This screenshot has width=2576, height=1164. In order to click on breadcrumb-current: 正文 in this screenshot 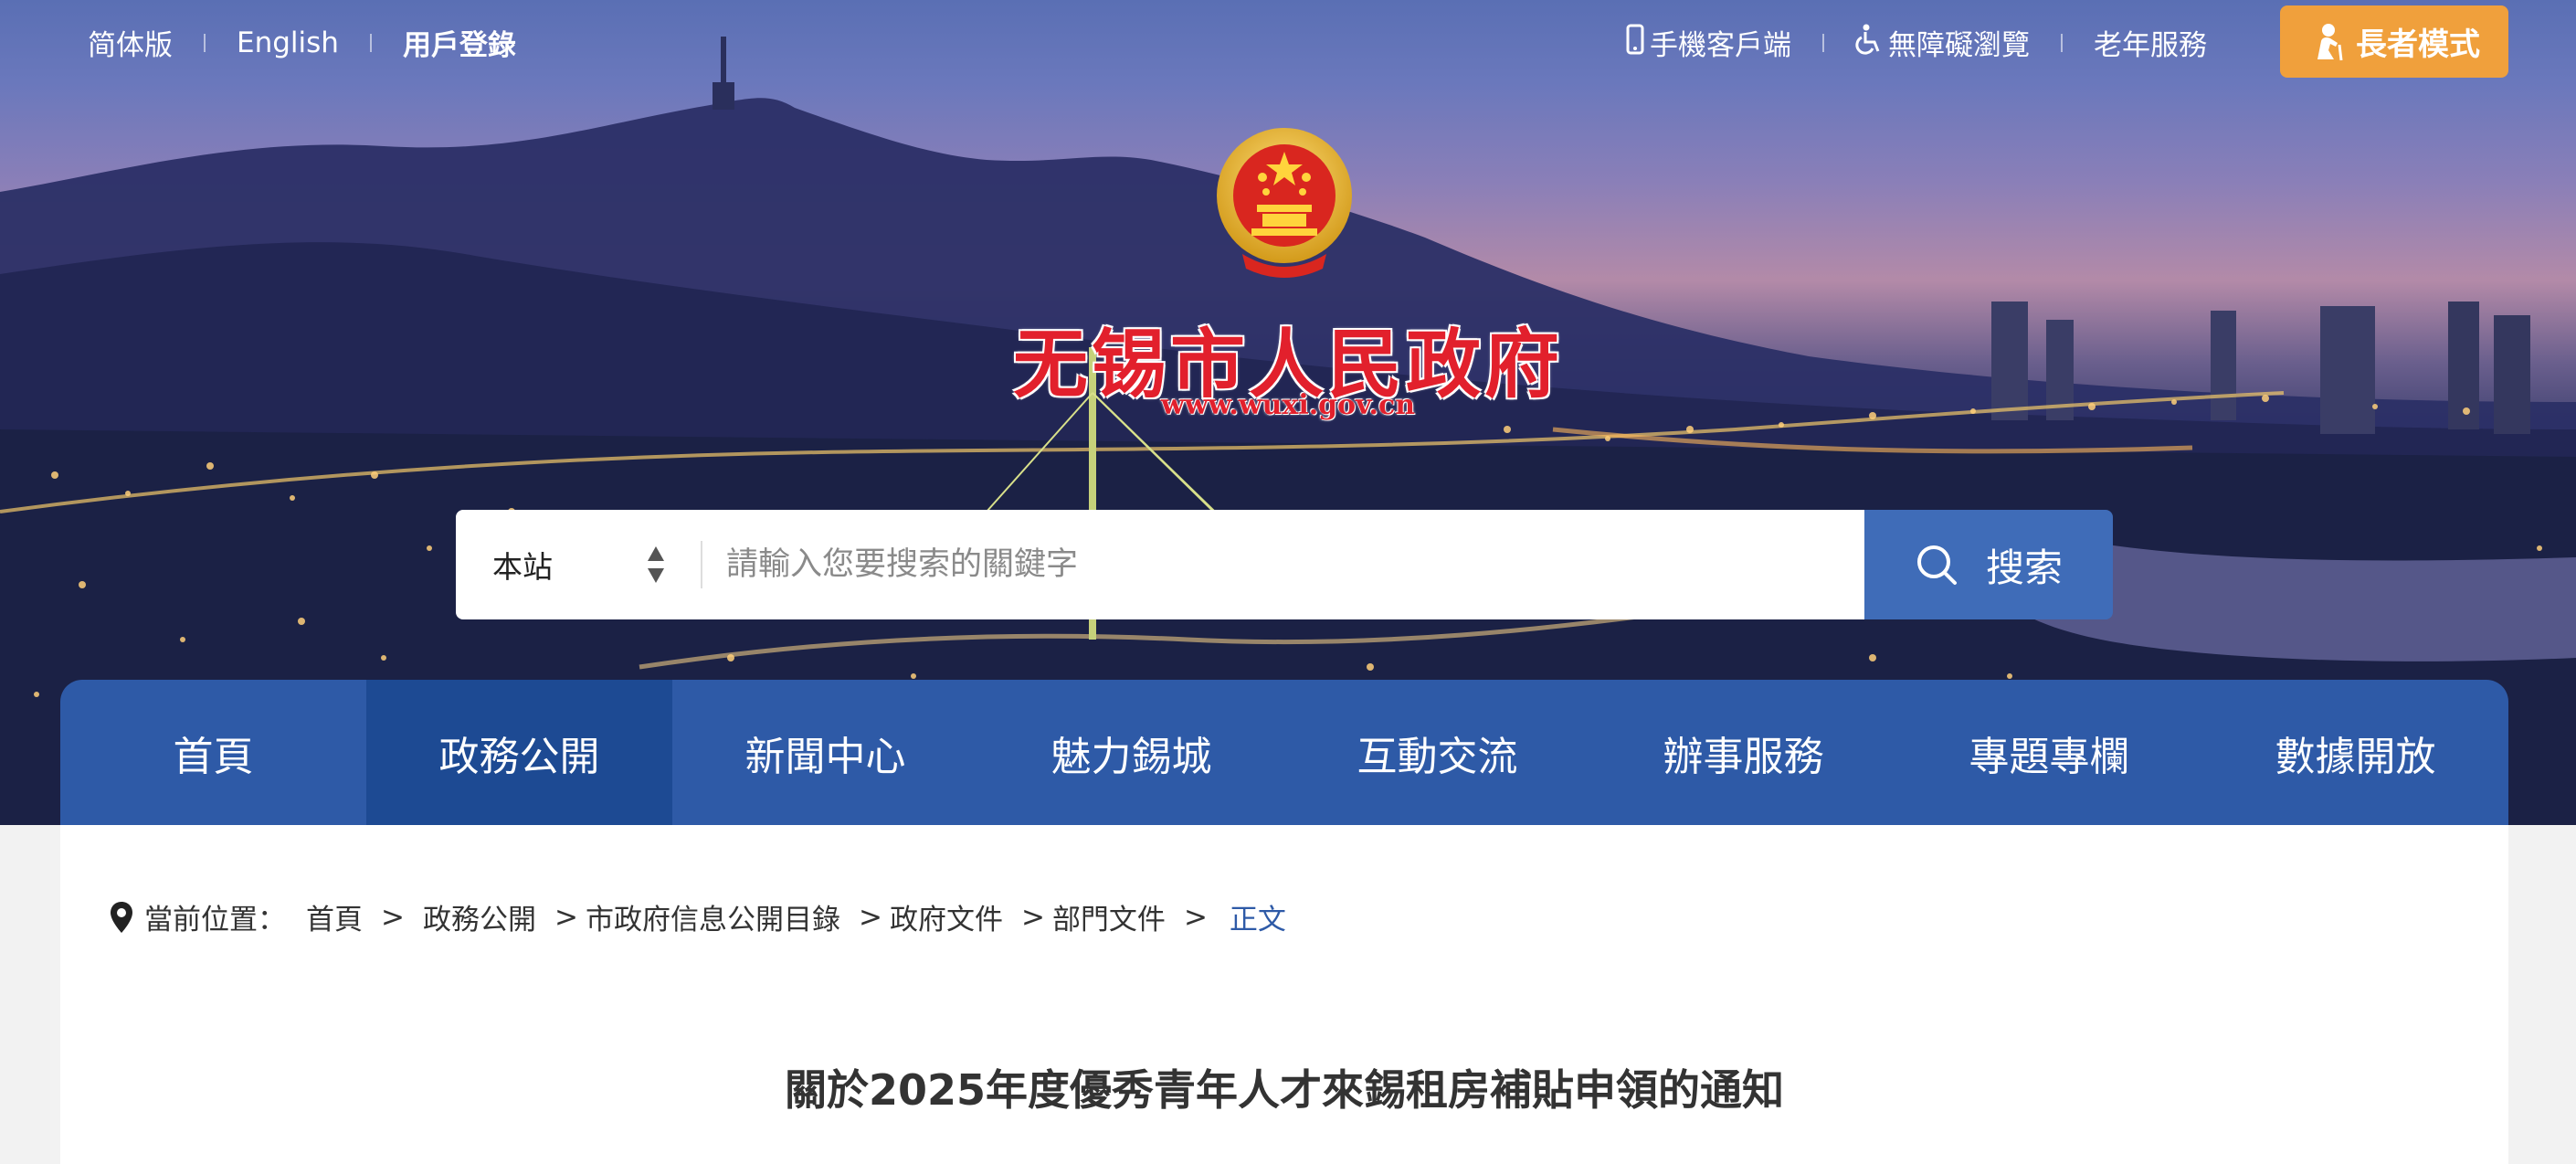, I will do `click(1257, 920)`.